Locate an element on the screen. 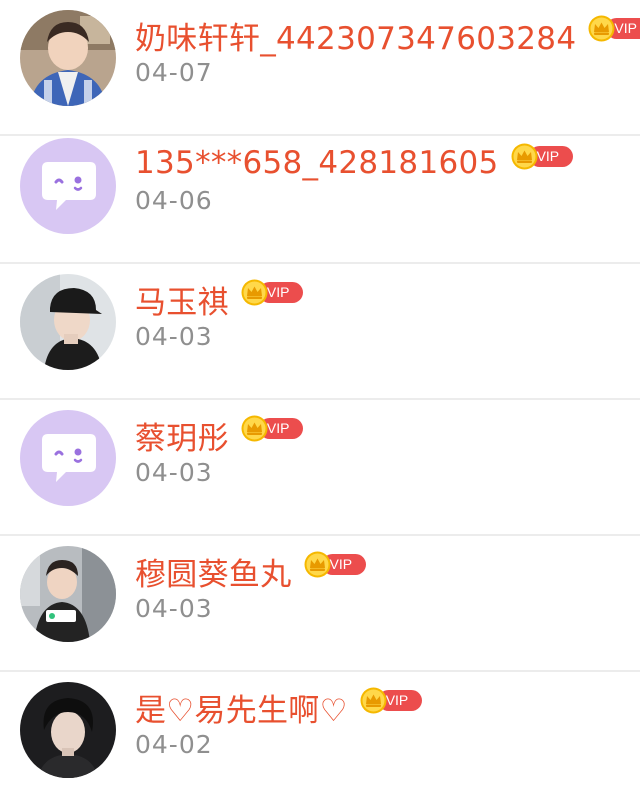 This screenshot has height=804, width=640. date-label: 04-06 is located at coordinates (174, 200).